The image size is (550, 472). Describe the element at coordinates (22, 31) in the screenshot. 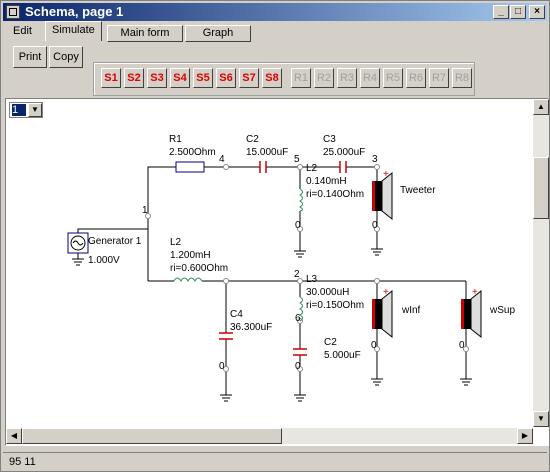

I see `tab-edit: Edit` at that location.